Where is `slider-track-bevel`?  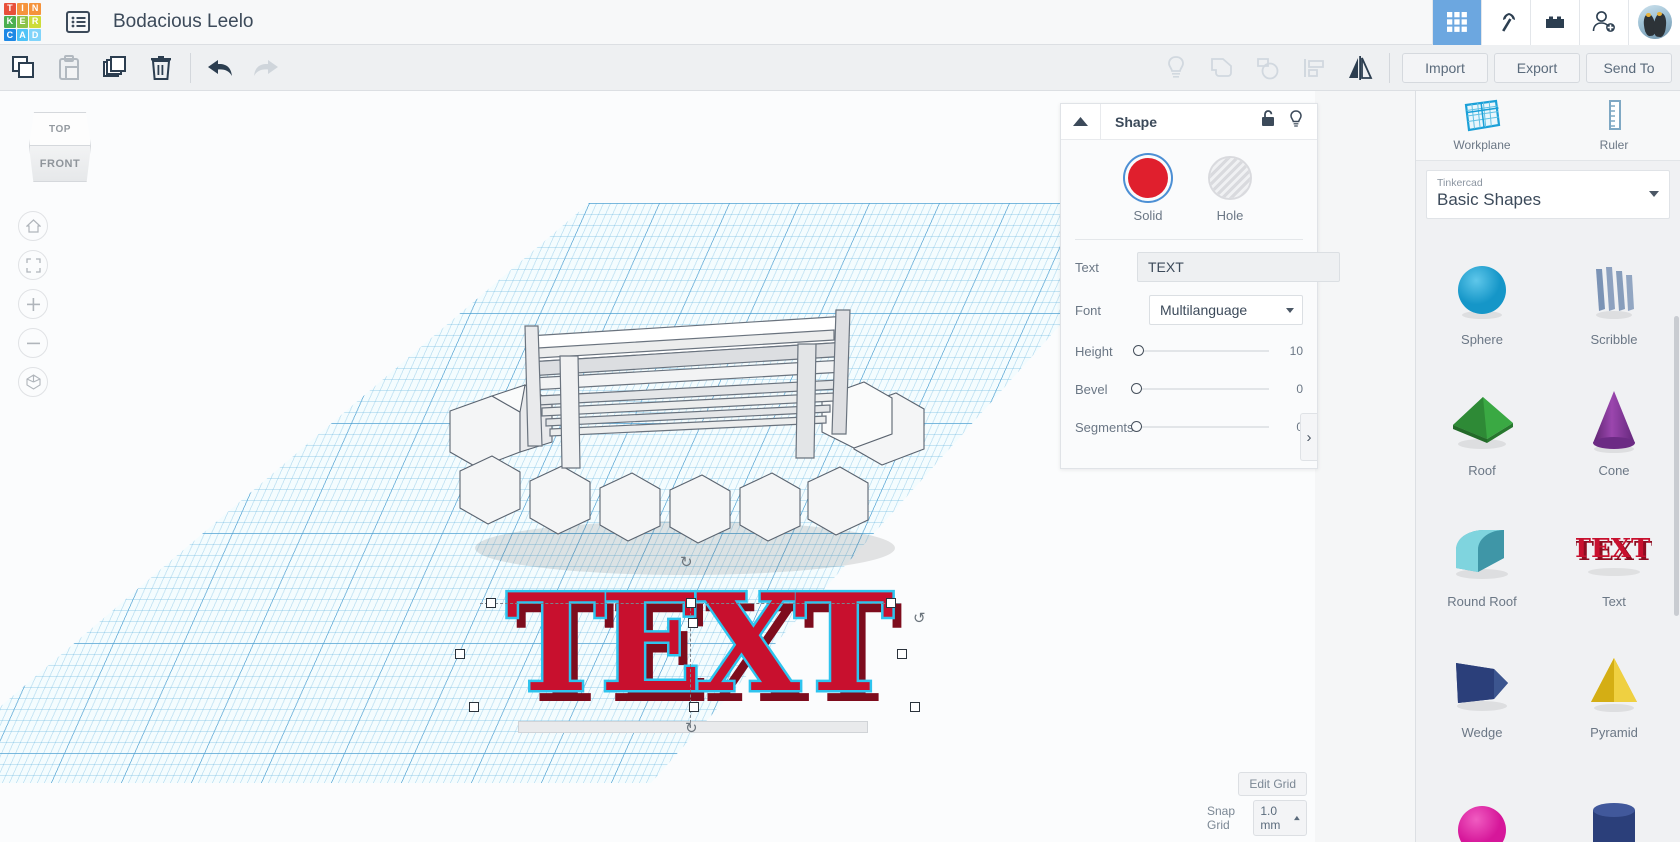 slider-track-bevel is located at coordinates (1200, 388).